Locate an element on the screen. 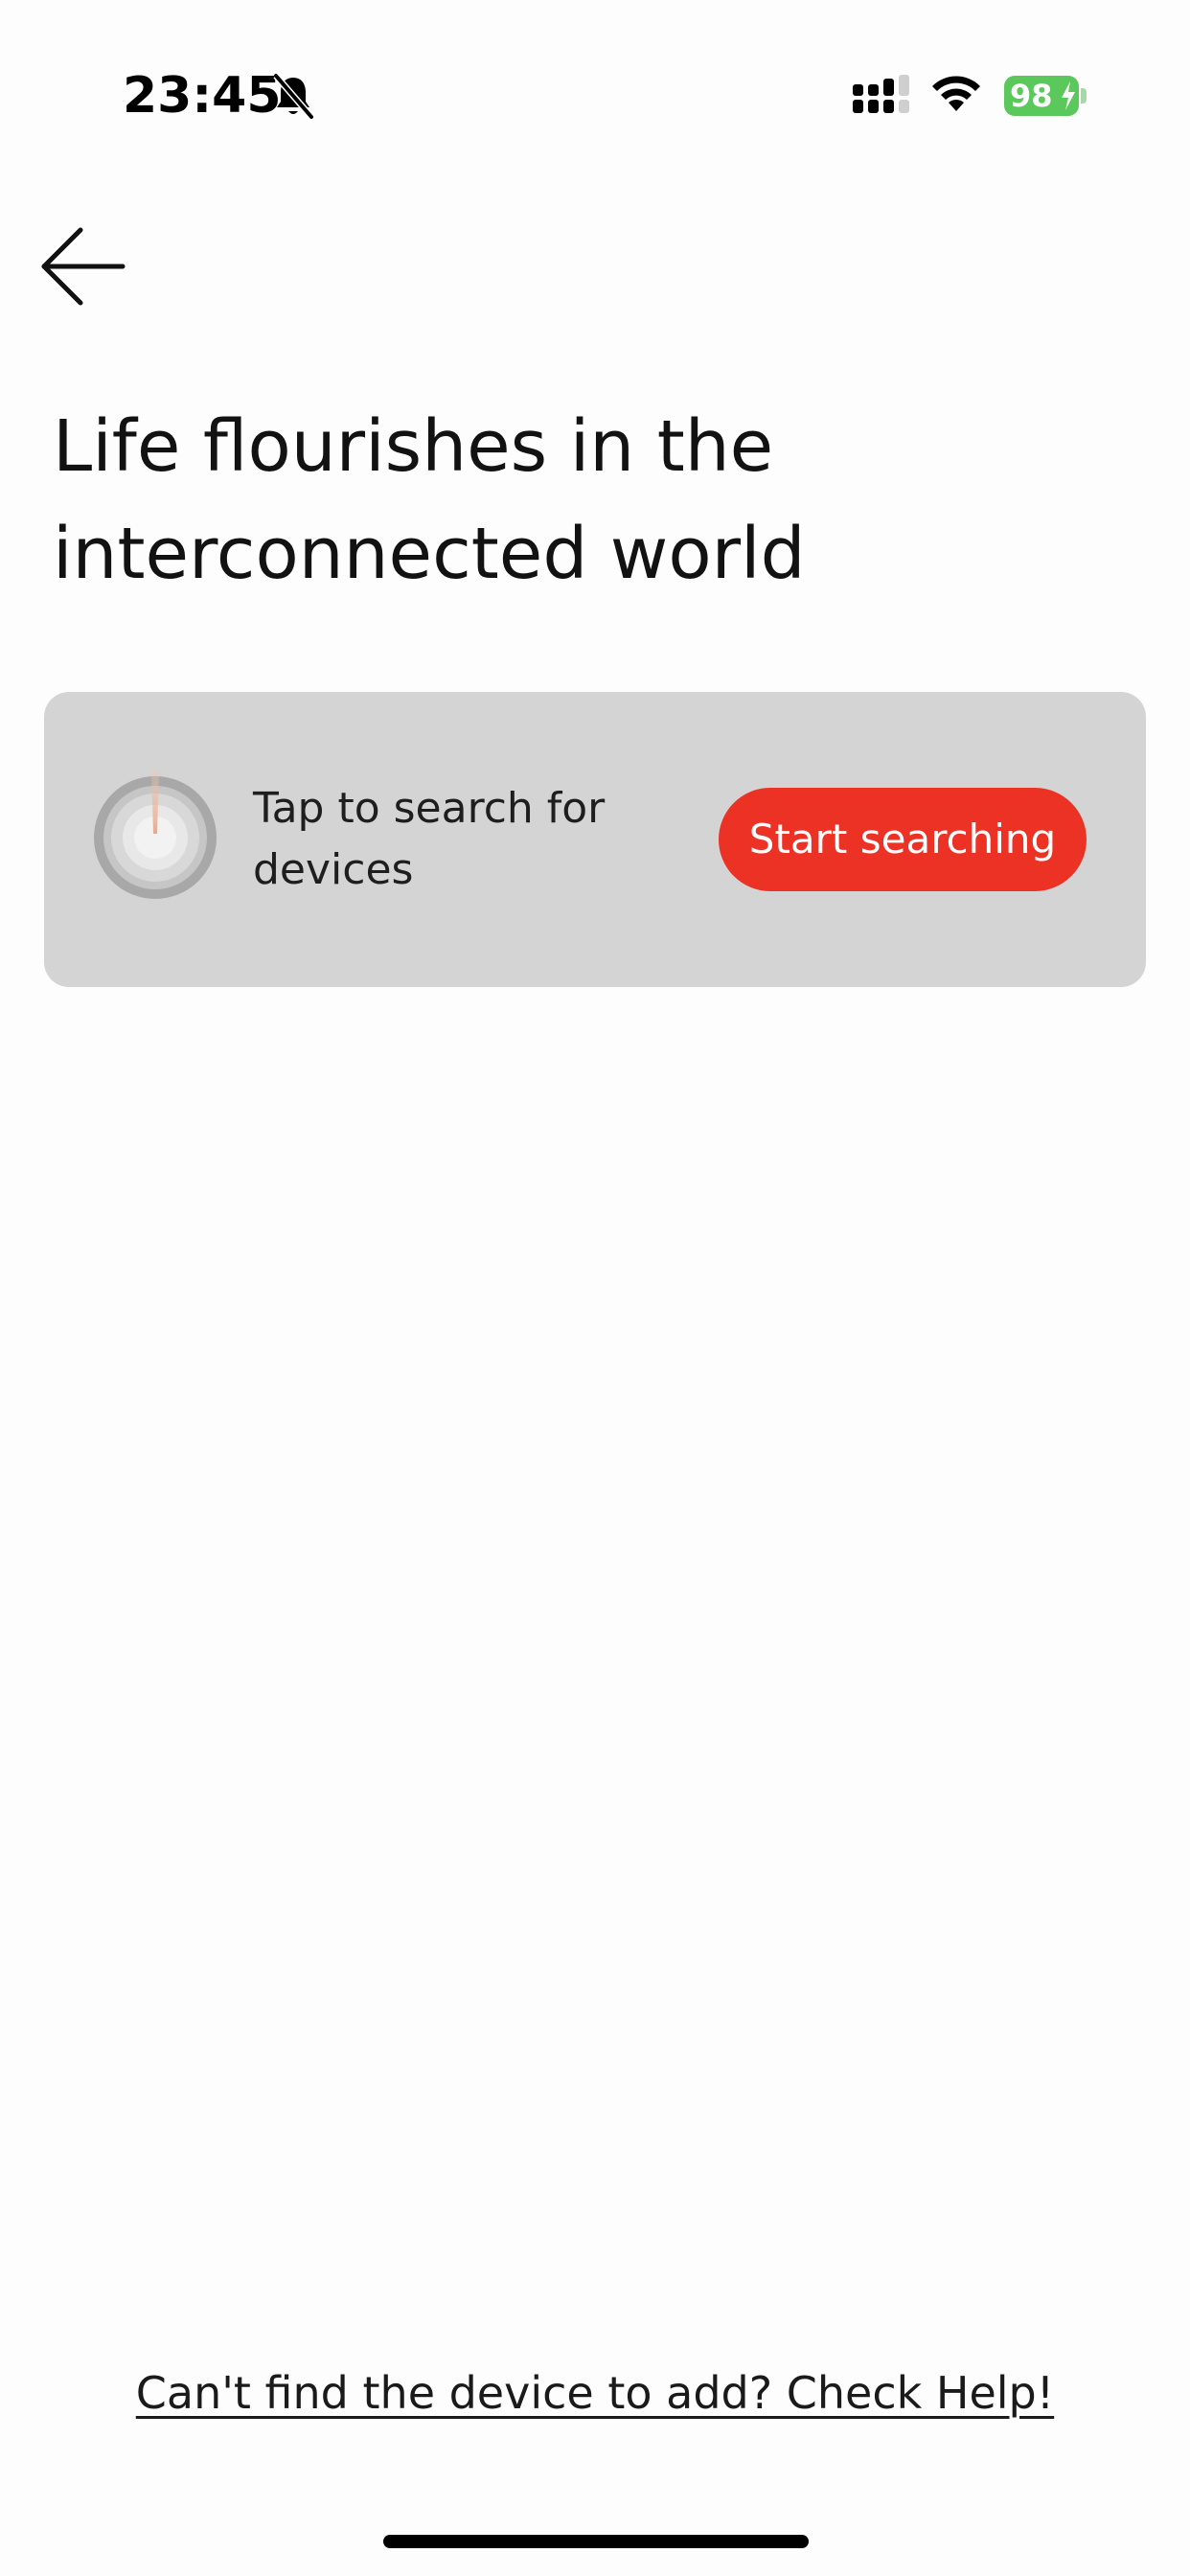  bell-slash-icon is located at coordinates (294, 96).